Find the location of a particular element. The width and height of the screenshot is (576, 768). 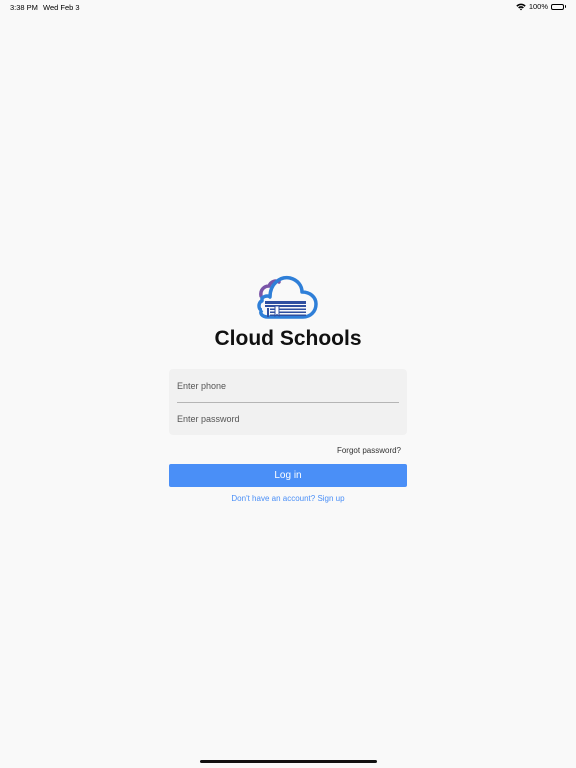

phone-input is located at coordinates (288, 385).